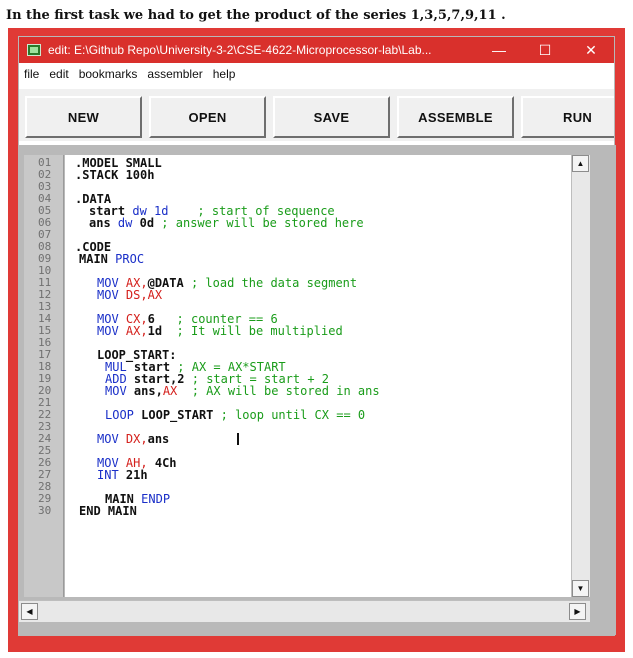 The height and width of the screenshot is (658, 633). Describe the element at coordinates (174, 74) in the screenshot. I see `menu-assembler: assembler` at that location.